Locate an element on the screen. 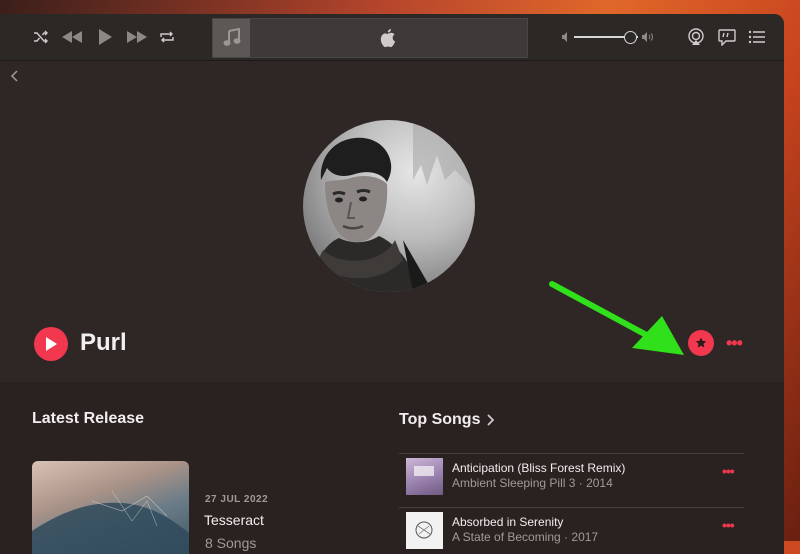  song-subtitle: A State of Becoming · 2017 is located at coordinates (525, 537).